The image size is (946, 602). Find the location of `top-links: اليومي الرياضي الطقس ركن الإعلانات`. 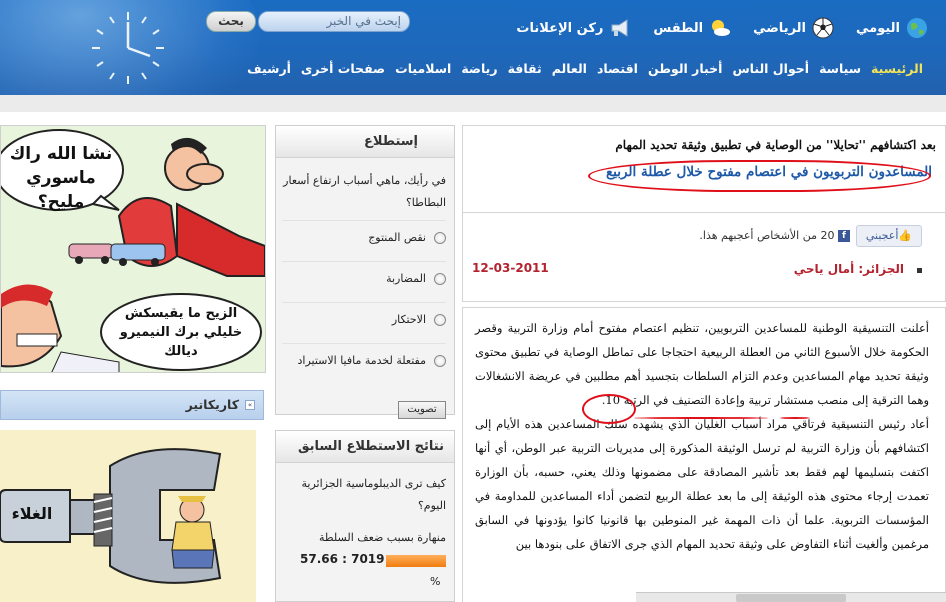

top-links: اليومي الرياضي الطقس ركن الإعلانات is located at coordinates (722, 28).